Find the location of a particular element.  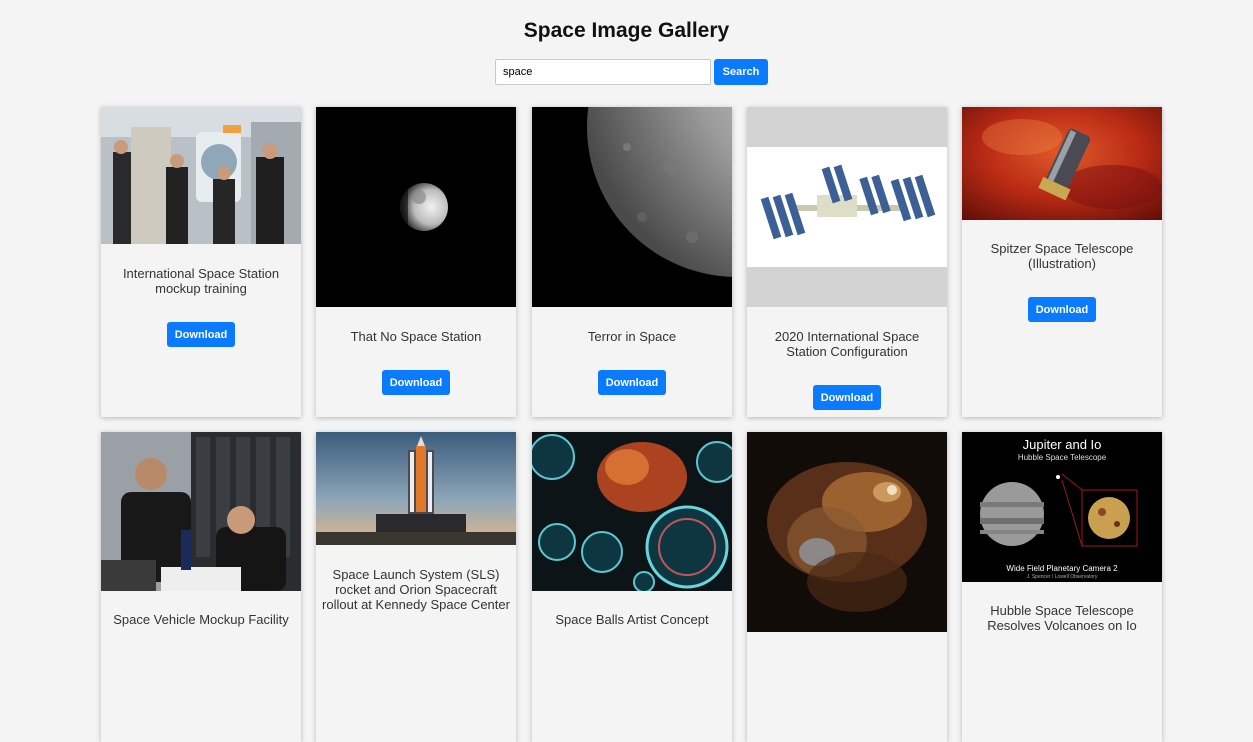

image-credit: J. Spencer / Lowell Observatory is located at coordinates (1062, 577).